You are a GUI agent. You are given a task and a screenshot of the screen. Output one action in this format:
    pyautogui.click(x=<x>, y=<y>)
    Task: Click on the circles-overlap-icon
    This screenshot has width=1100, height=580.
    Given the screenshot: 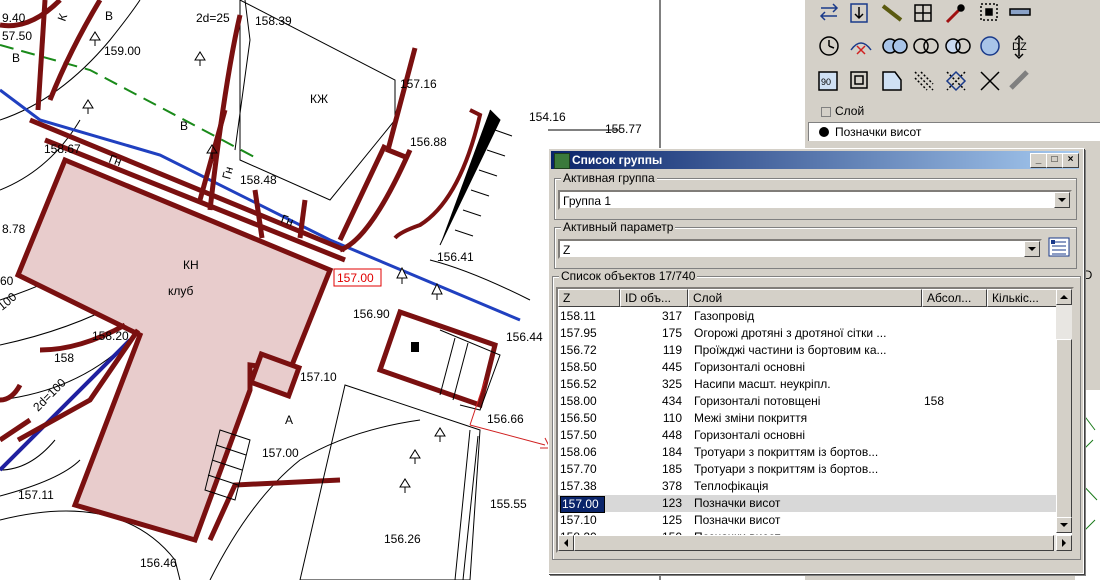 What is the action you would take?
    pyautogui.click(x=958, y=46)
    